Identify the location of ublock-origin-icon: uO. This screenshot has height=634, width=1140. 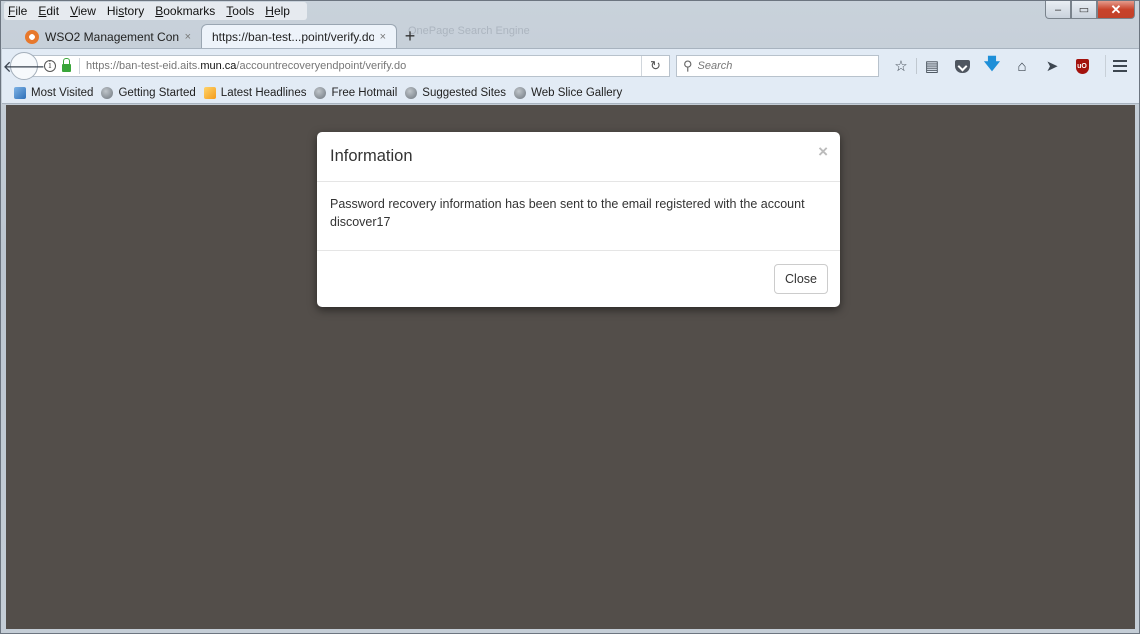
(1082, 66).